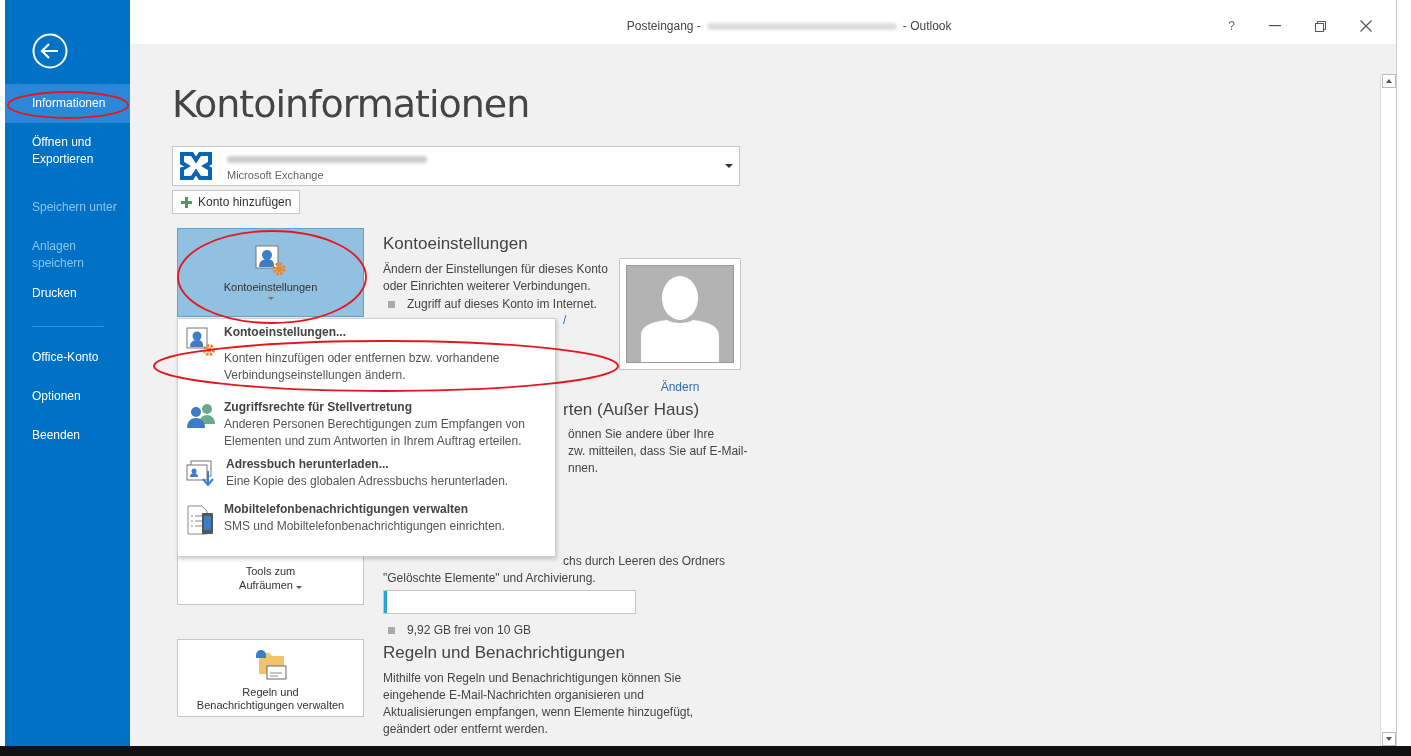  I want to click on section-description: "Gelöschte Elemente" und Archivierung., so click(490, 578).